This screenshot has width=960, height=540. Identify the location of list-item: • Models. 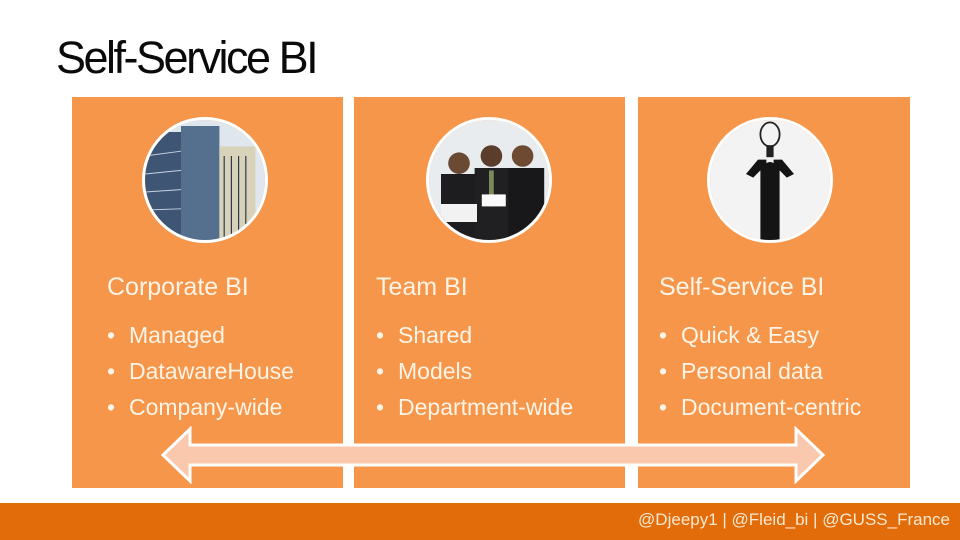
(474, 371).